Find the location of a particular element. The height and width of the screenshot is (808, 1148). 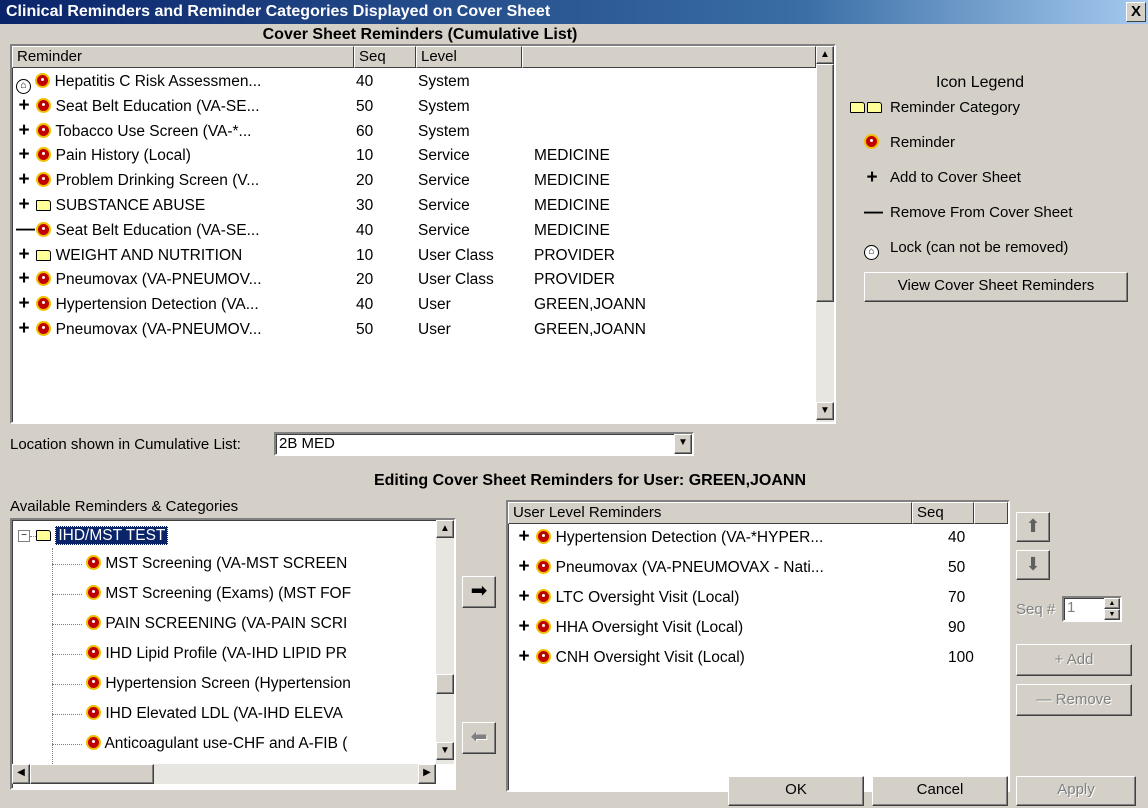

table-row: + Pneumovax (VA-PNEUMOVAX - Nati... 50 is located at coordinates (758, 568).